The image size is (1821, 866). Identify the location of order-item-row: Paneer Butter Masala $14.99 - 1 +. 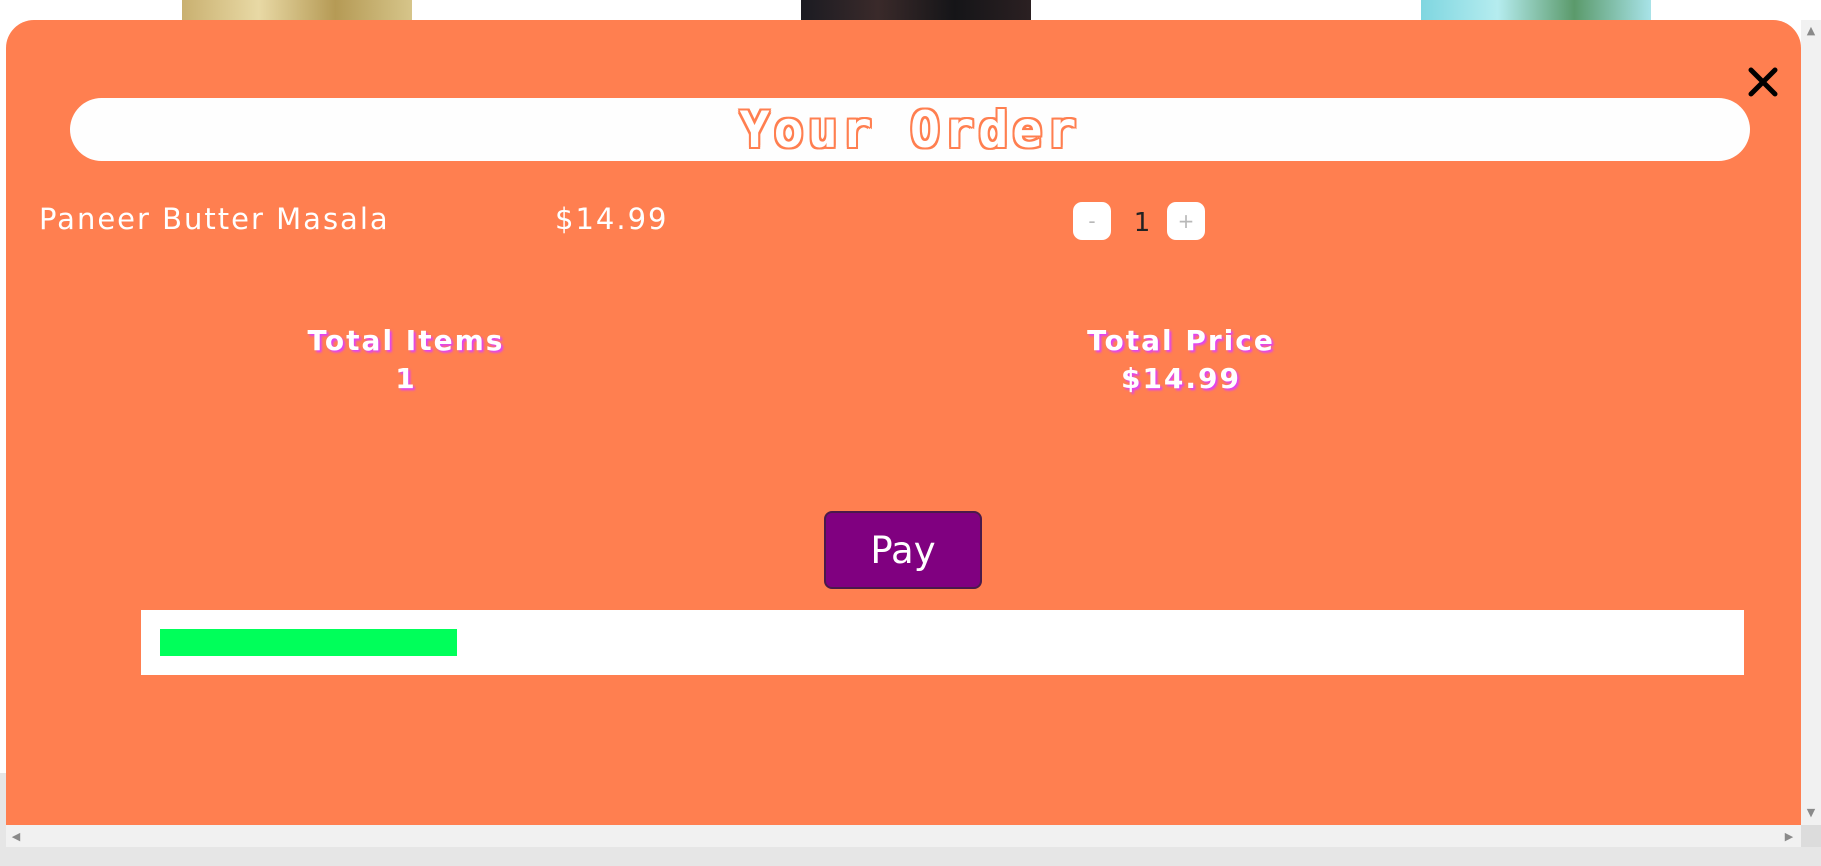
(910, 221).